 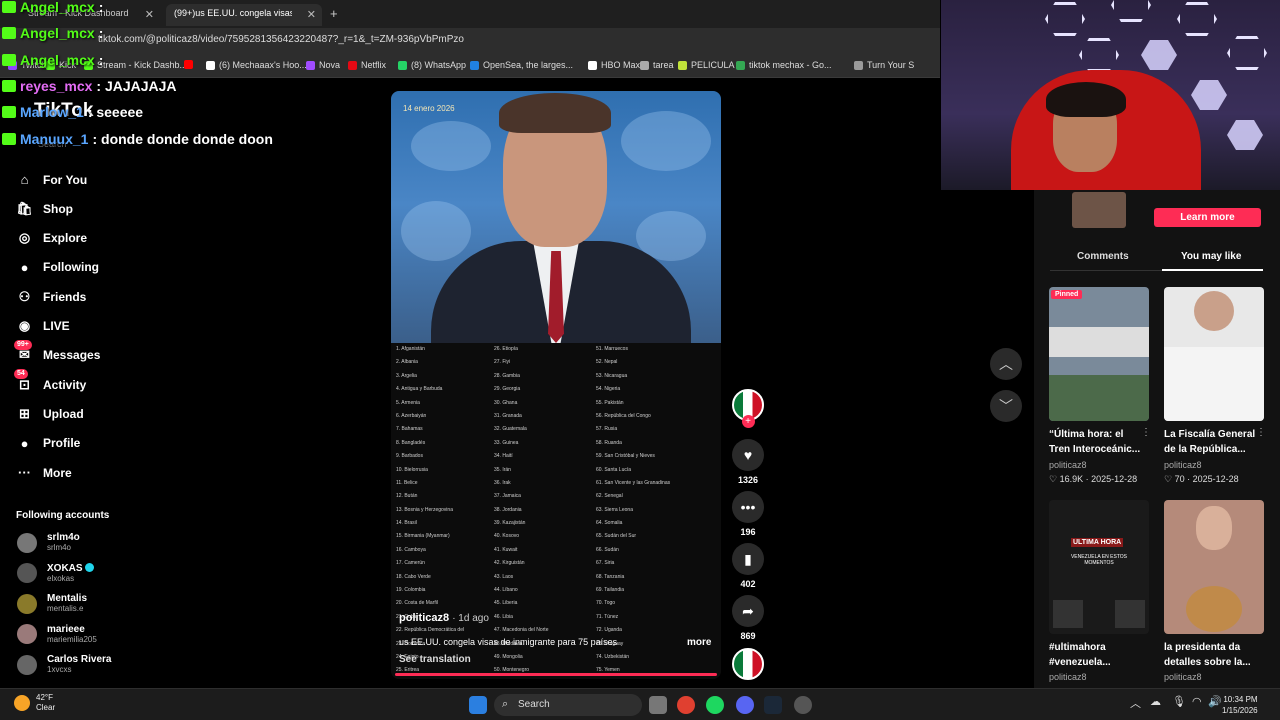 What do you see at coordinates (432, 65) in the screenshot?
I see `bookmark-item: (8) WhatsApp` at bounding box center [432, 65].